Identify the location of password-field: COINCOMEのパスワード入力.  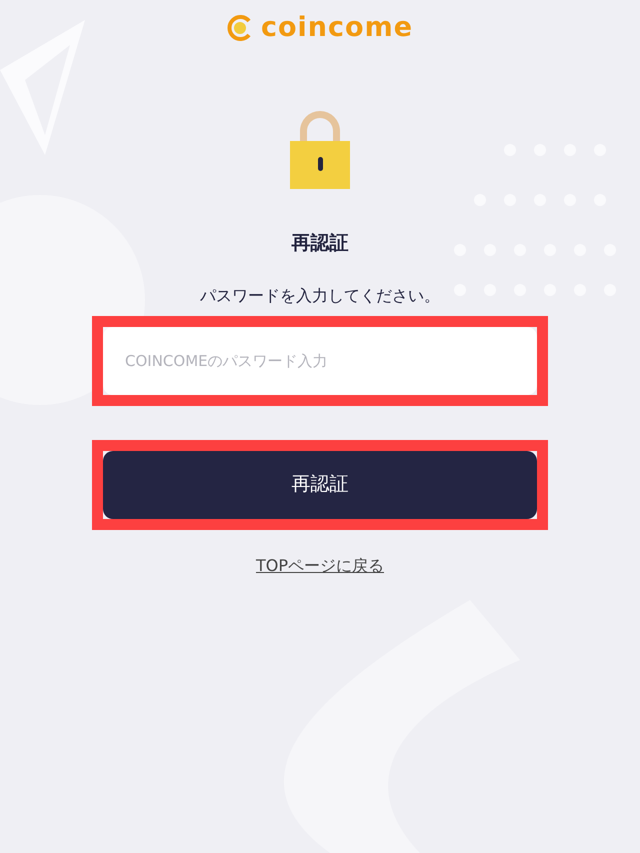
(320, 360).